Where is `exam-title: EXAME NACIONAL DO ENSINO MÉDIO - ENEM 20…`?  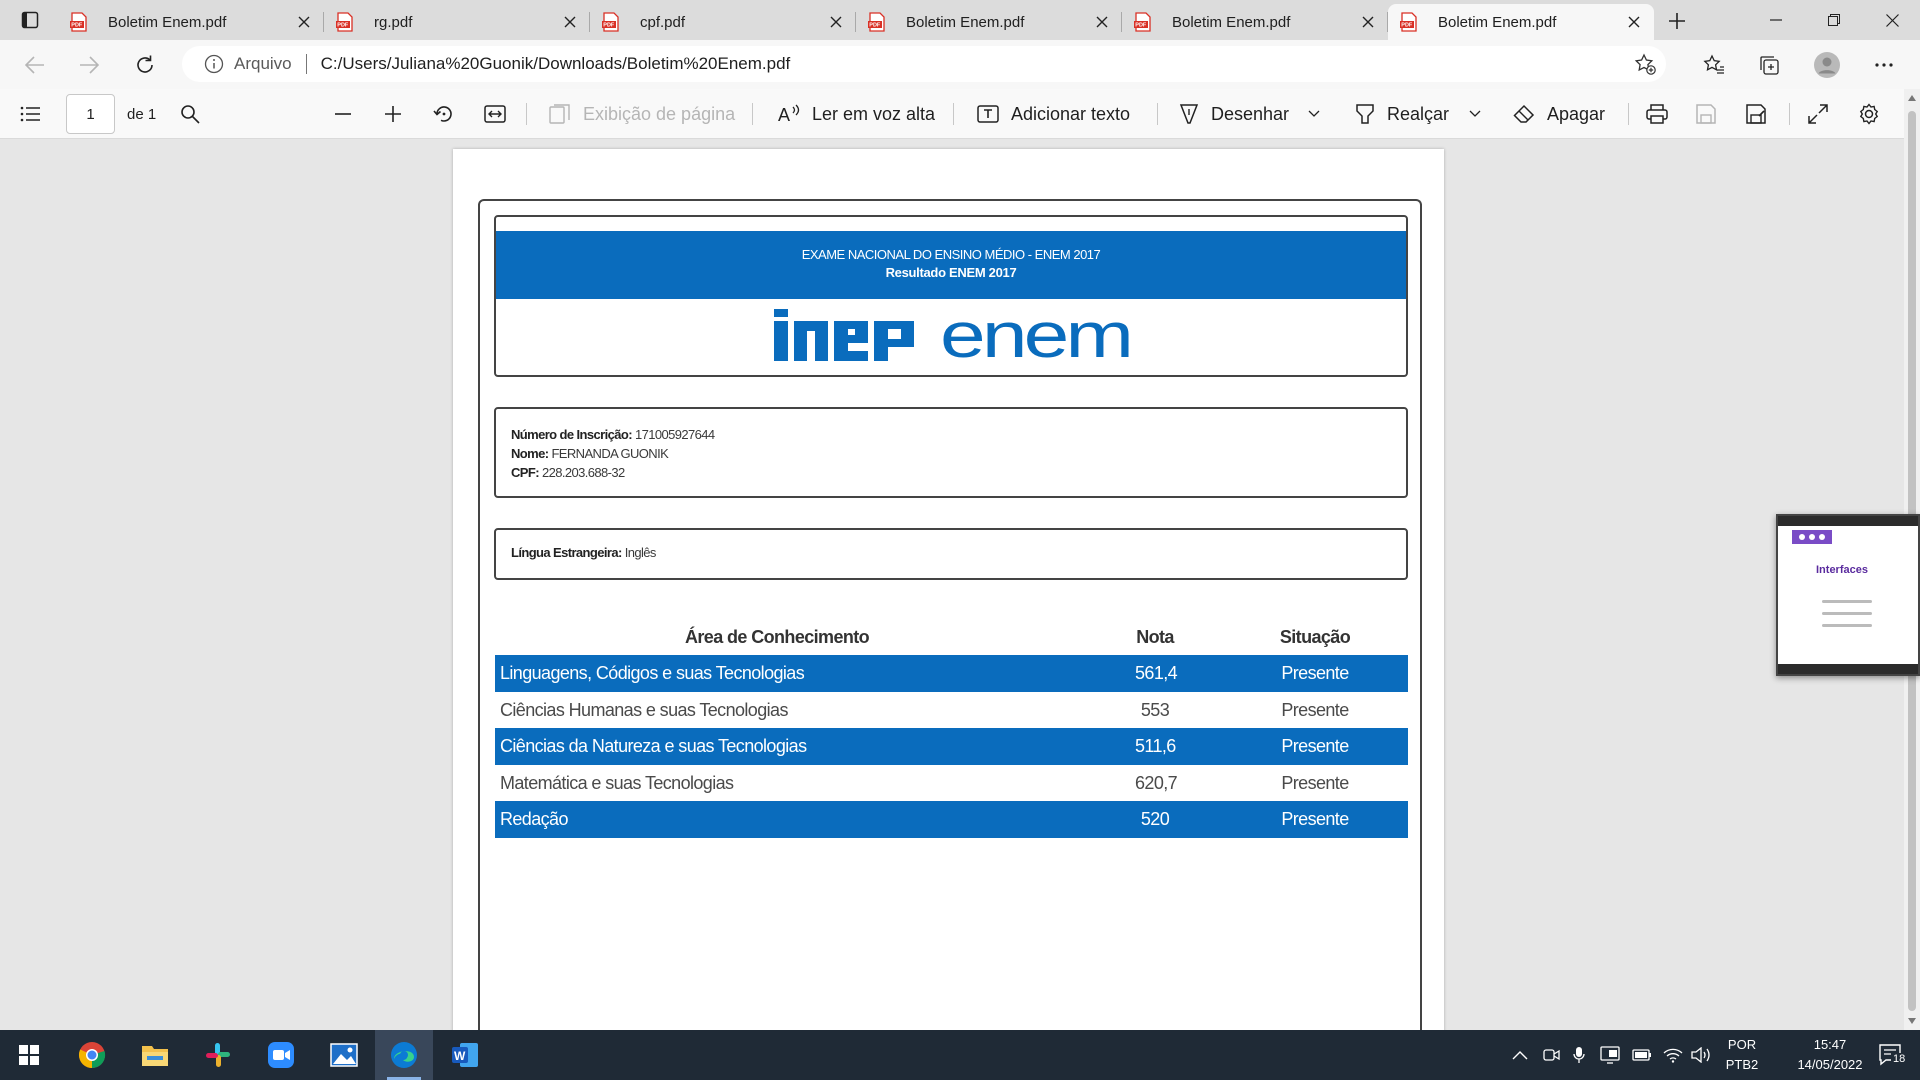
exam-title: EXAME NACIONAL DO ENSINO MÉDIO - ENEM 20… is located at coordinates (951, 254).